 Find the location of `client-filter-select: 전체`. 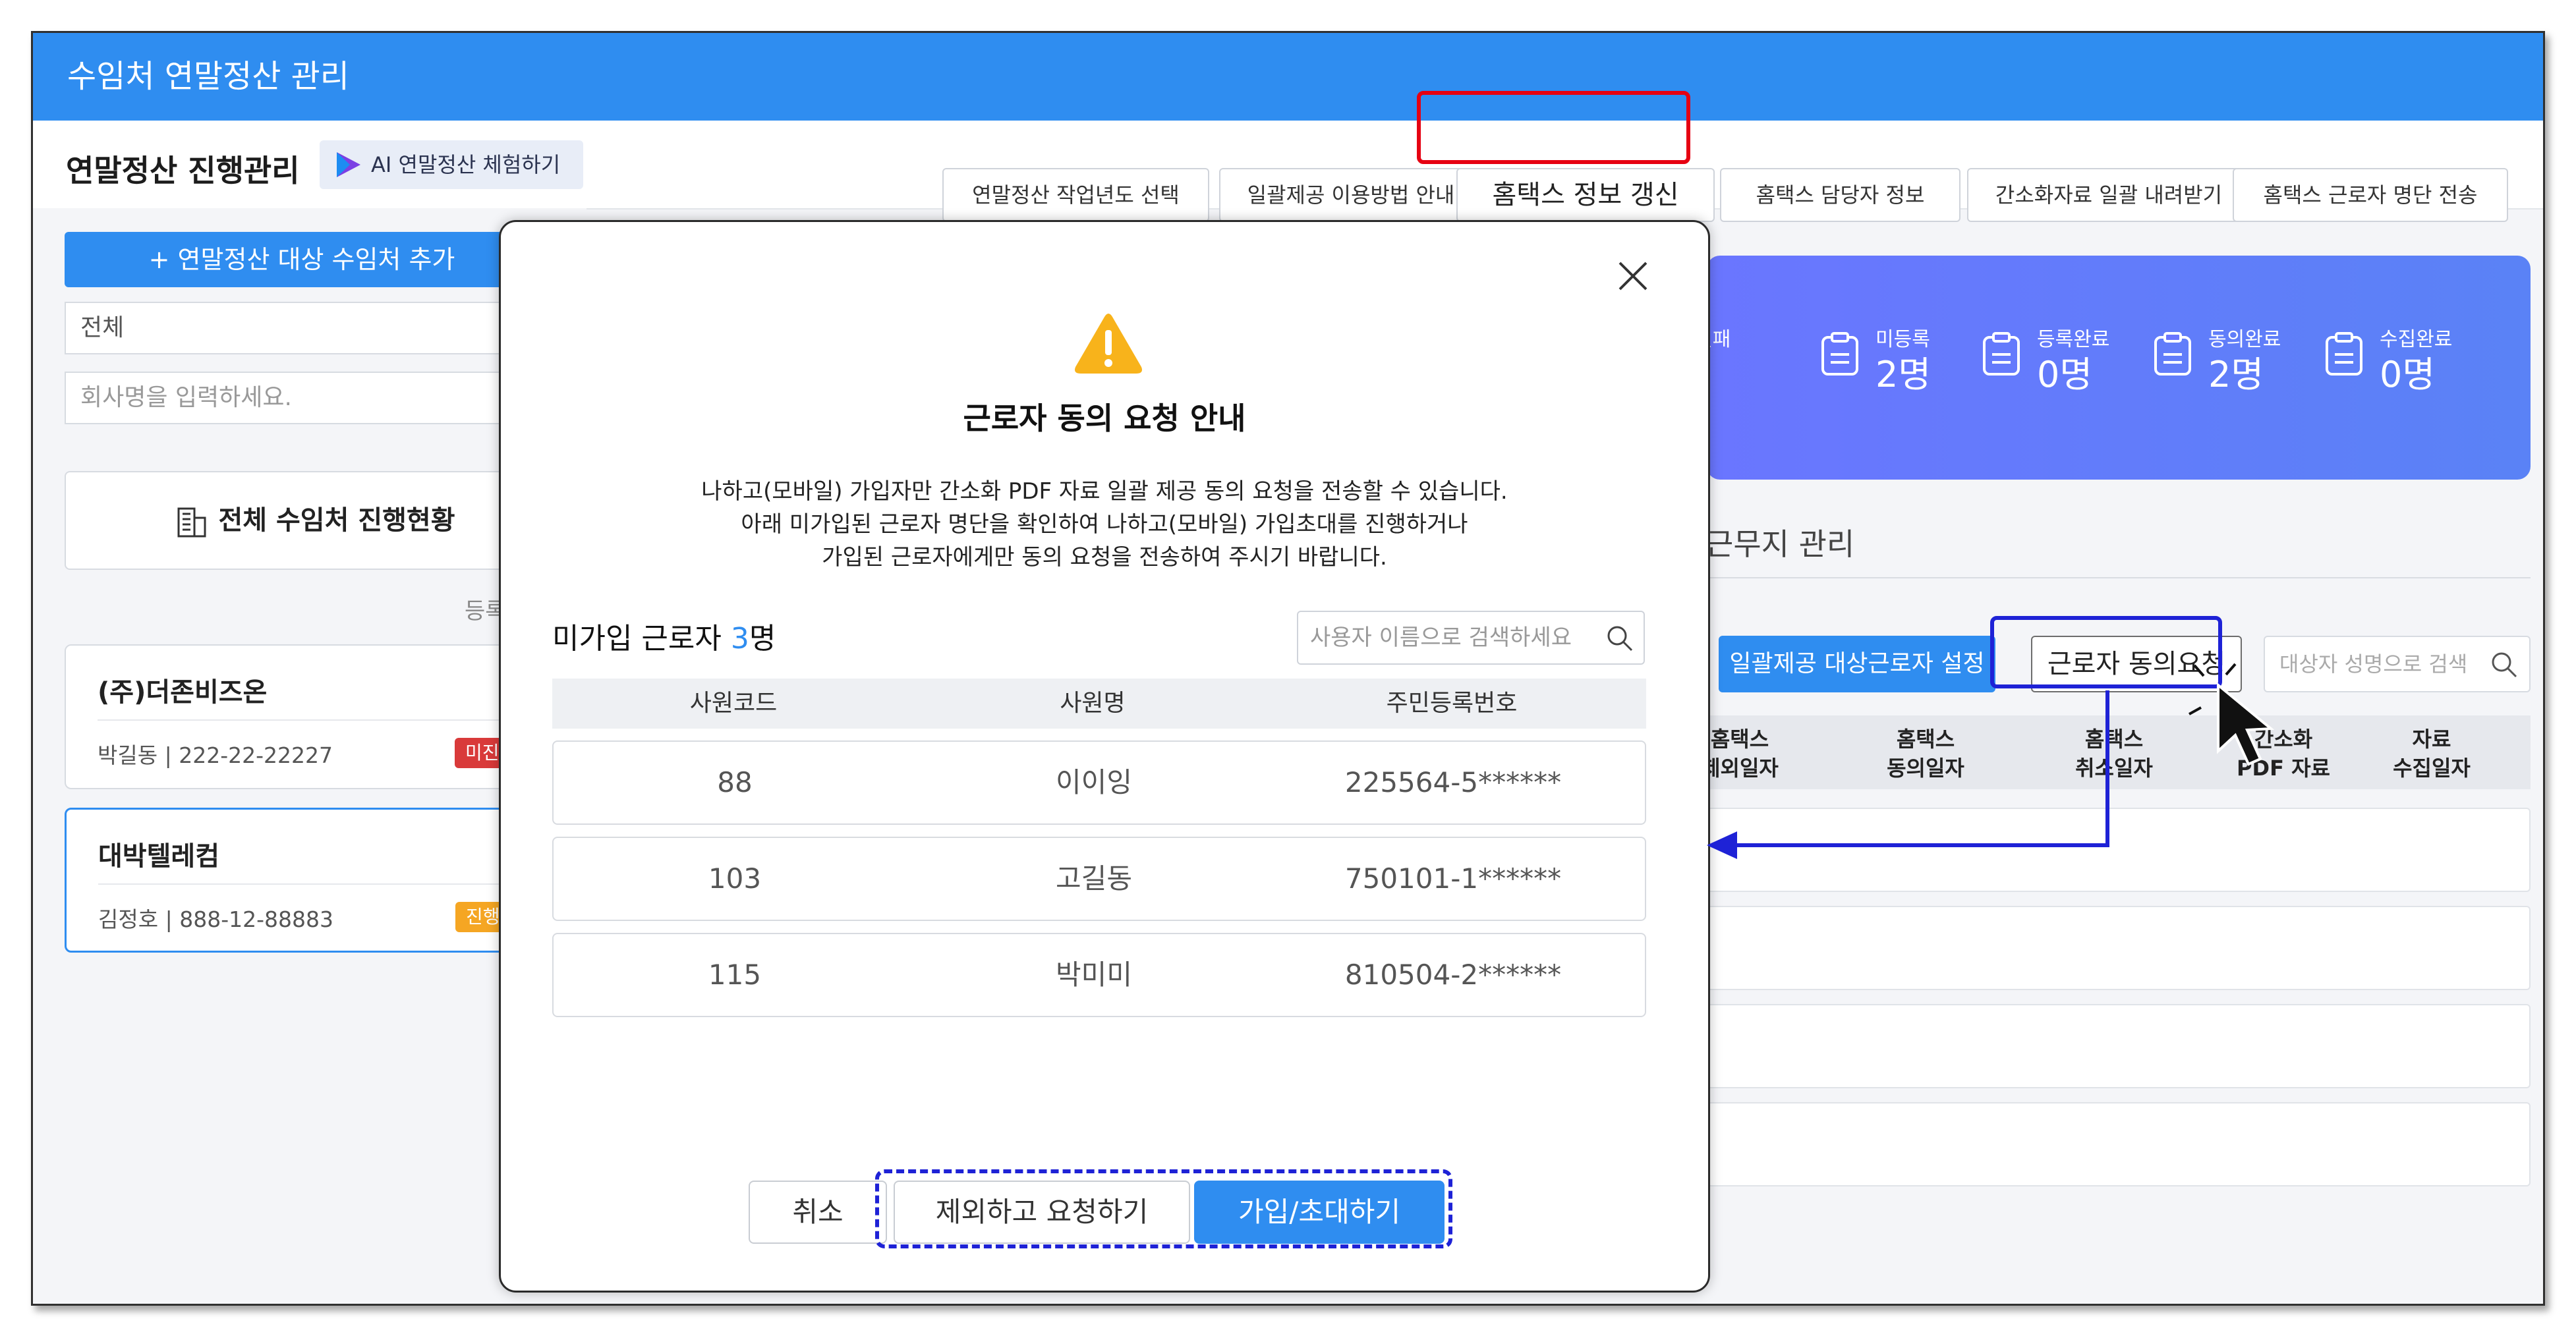

client-filter-select: 전체 is located at coordinates (302, 328).